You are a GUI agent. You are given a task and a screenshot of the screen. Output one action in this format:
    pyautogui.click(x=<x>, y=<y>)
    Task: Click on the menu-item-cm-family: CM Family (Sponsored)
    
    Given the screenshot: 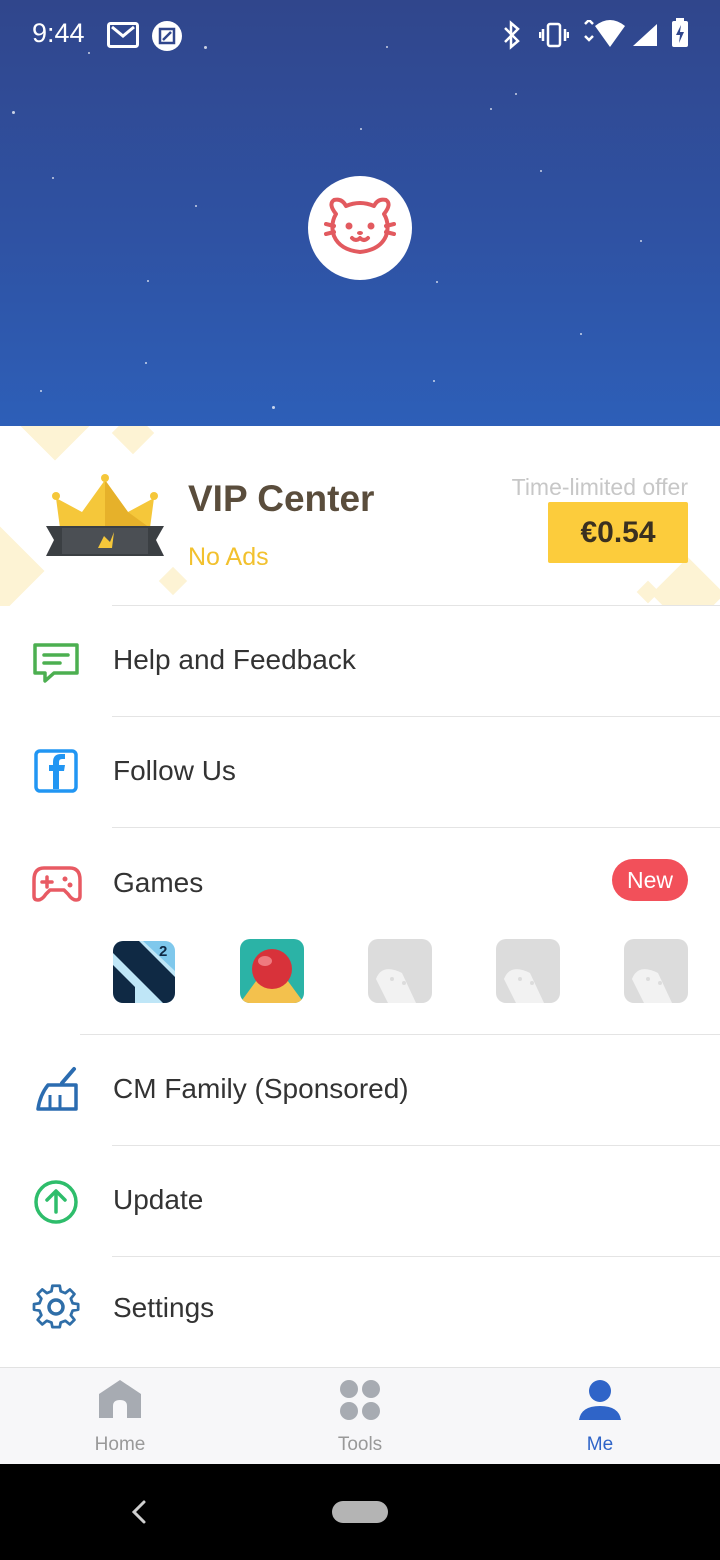 What is the action you would take?
    pyautogui.click(x=360, y=1090)
    